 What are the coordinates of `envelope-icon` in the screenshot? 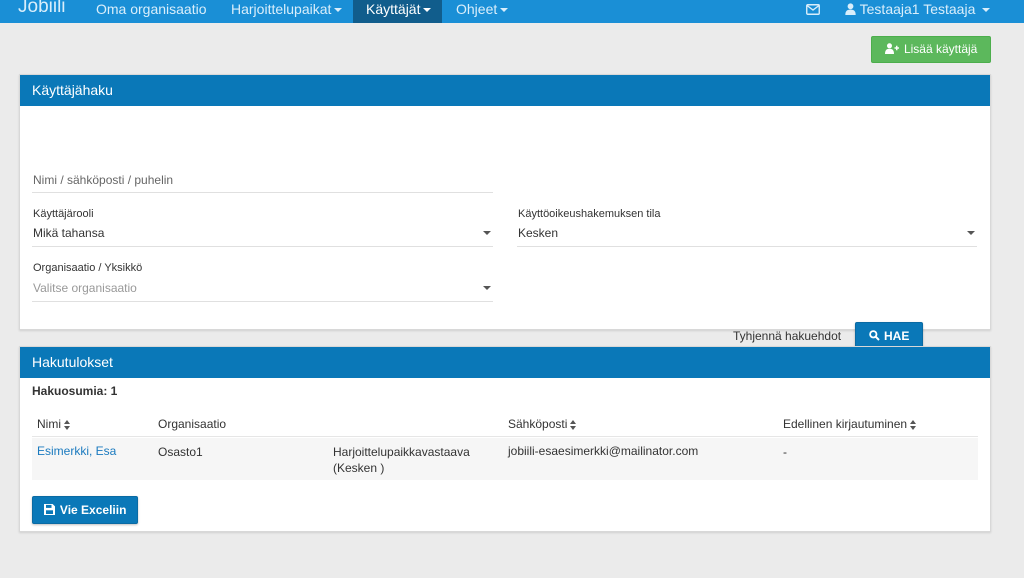 It's located at (813, 9).